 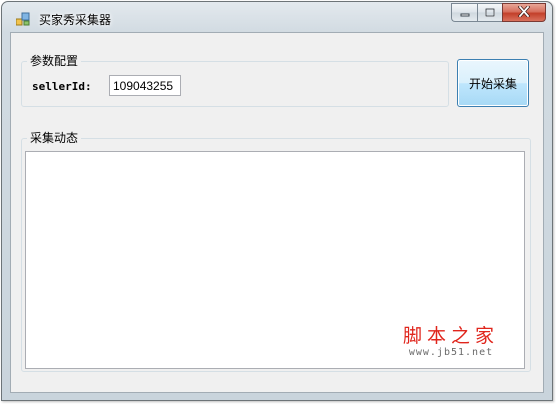 I want to click on watermark: 脚本之家 www.jb51.net, so click(x=451, y=342).